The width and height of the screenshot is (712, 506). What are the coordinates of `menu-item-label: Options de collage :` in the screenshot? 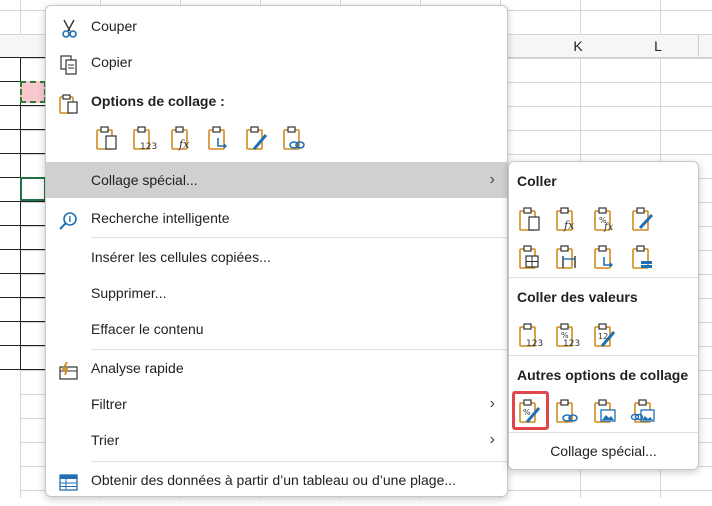 It's located at (158, 101).